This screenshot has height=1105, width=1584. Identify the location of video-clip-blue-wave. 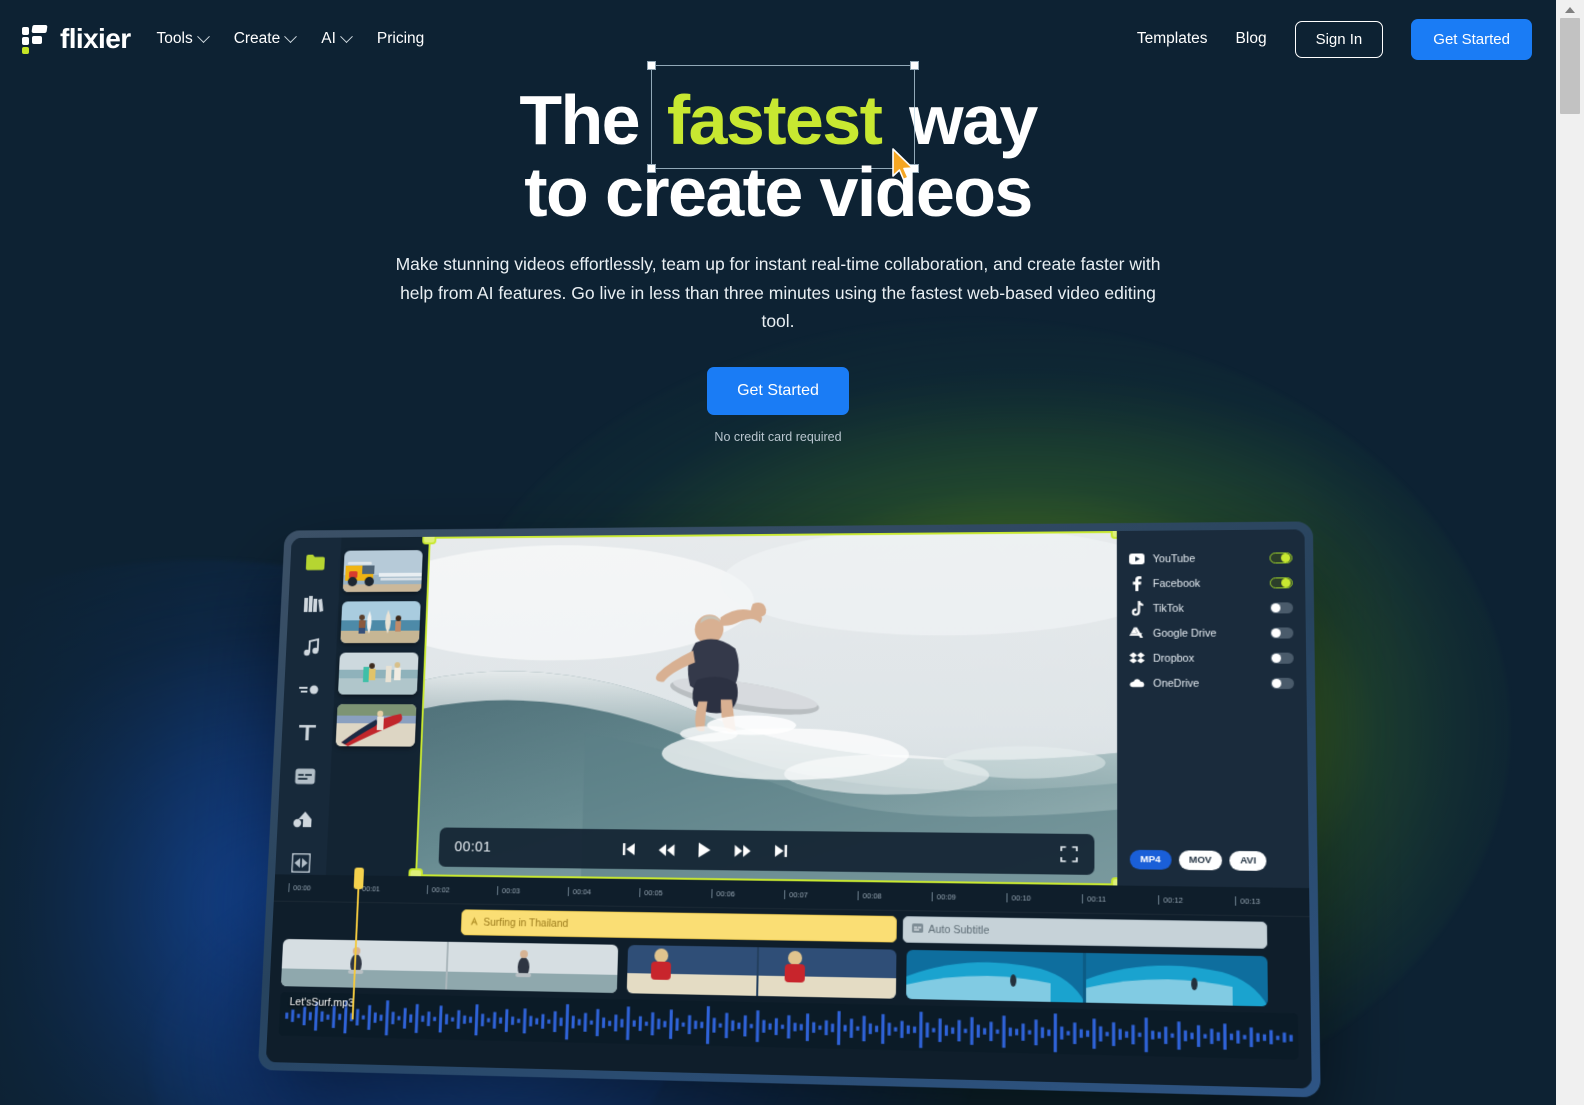
(1087, 978).